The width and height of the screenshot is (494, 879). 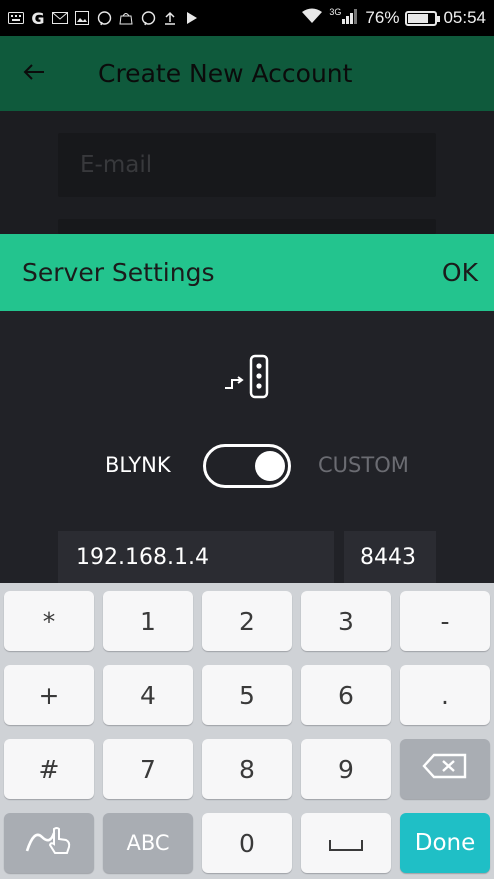 I want to click on upload-icon, so click(x=170, y=18).